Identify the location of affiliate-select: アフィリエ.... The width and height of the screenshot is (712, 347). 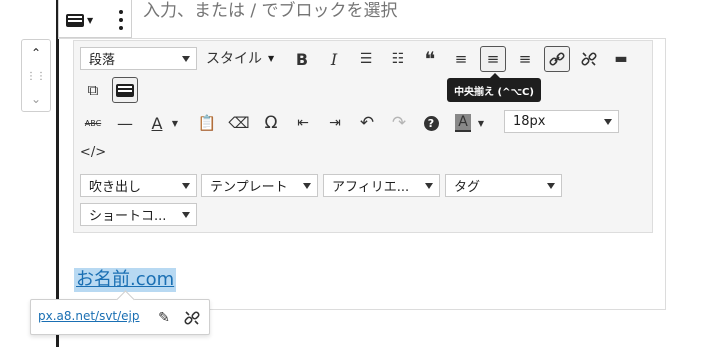
(381, 185).